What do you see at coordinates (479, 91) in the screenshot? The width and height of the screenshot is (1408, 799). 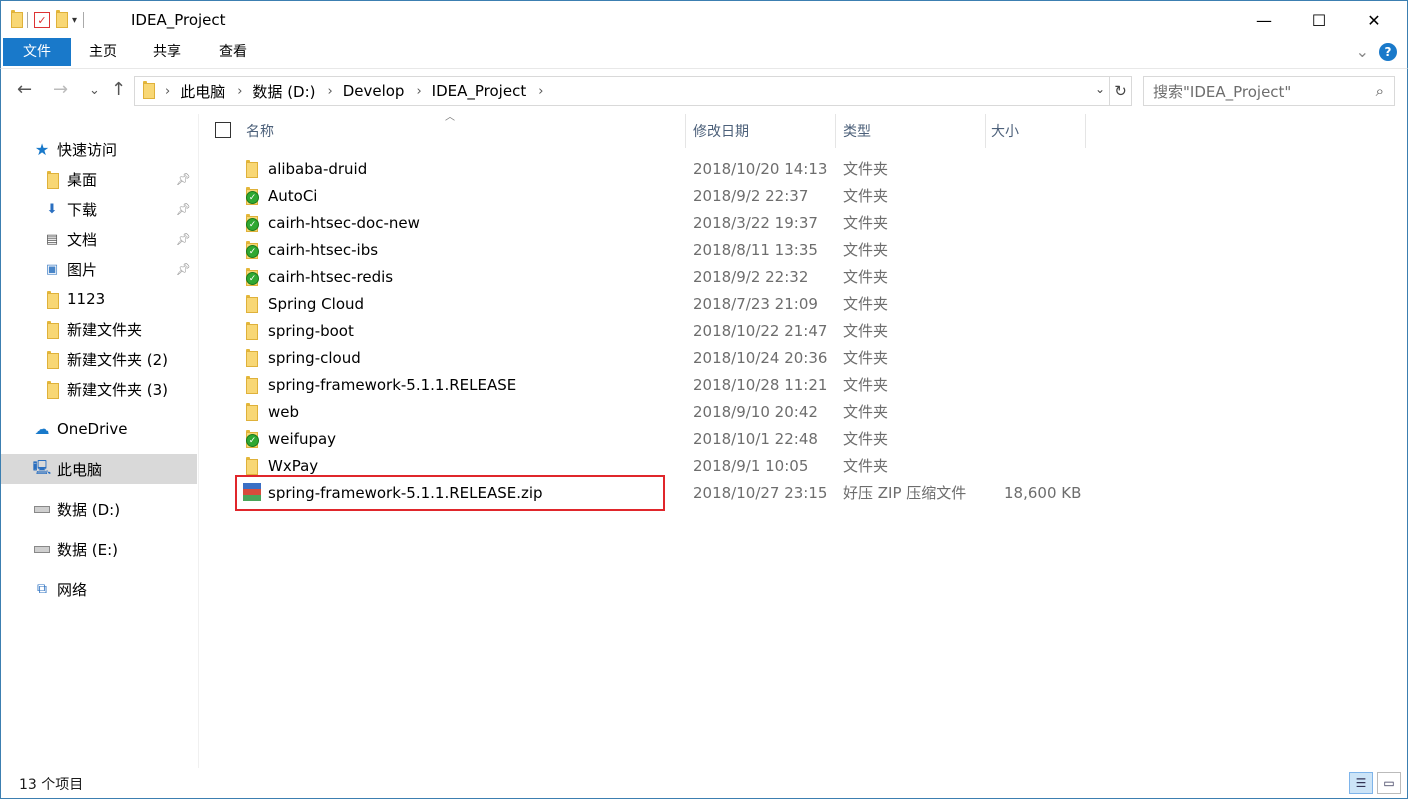 I see `breadcrumb-idea-project: IDEA_Project` at bounding box center [479, 91].